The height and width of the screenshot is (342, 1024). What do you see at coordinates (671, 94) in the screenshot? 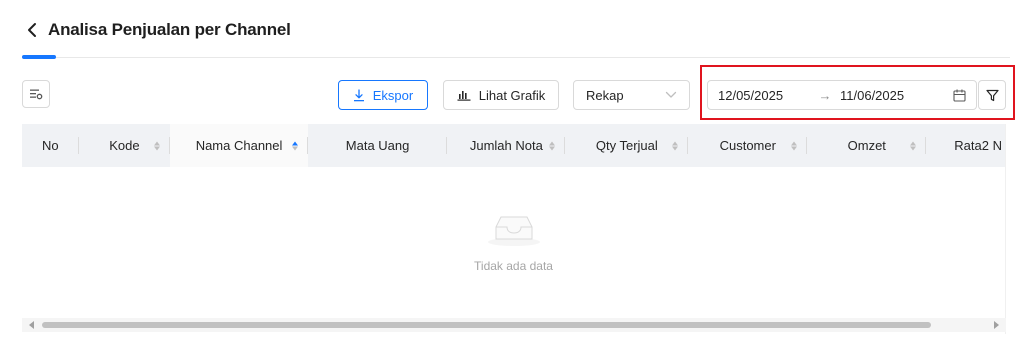
I see `chevron-down-icon` at bounding box center [671, 94].